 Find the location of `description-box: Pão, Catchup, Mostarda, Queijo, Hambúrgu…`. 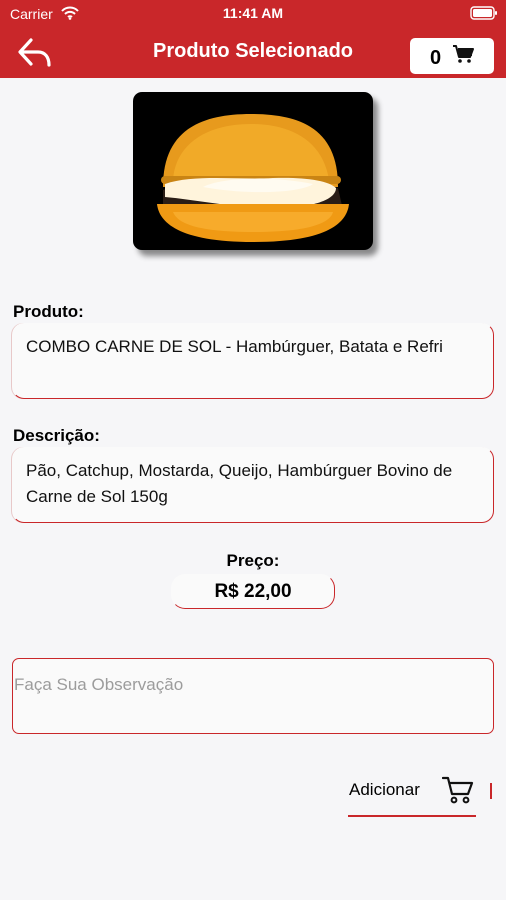

description-box: Pão, Catchup, Mostarda, Queijo, Hambúrgu… is located at coordinates (253, 485).